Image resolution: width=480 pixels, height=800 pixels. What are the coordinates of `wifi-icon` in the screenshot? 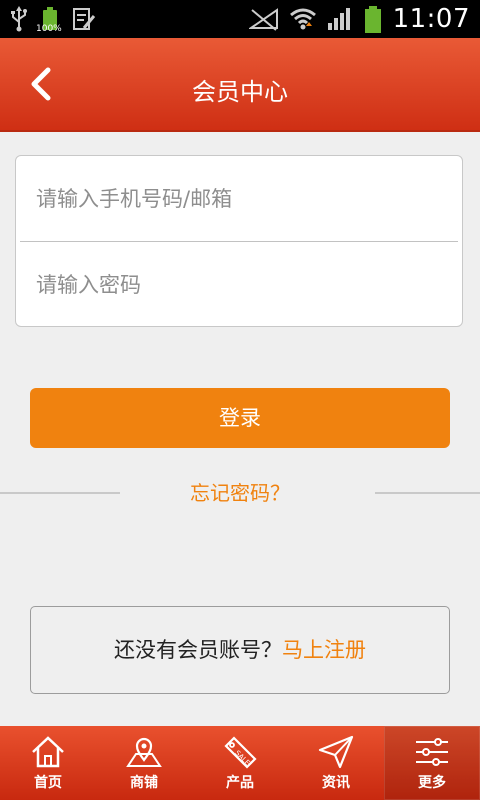 It's located at (302, 19).